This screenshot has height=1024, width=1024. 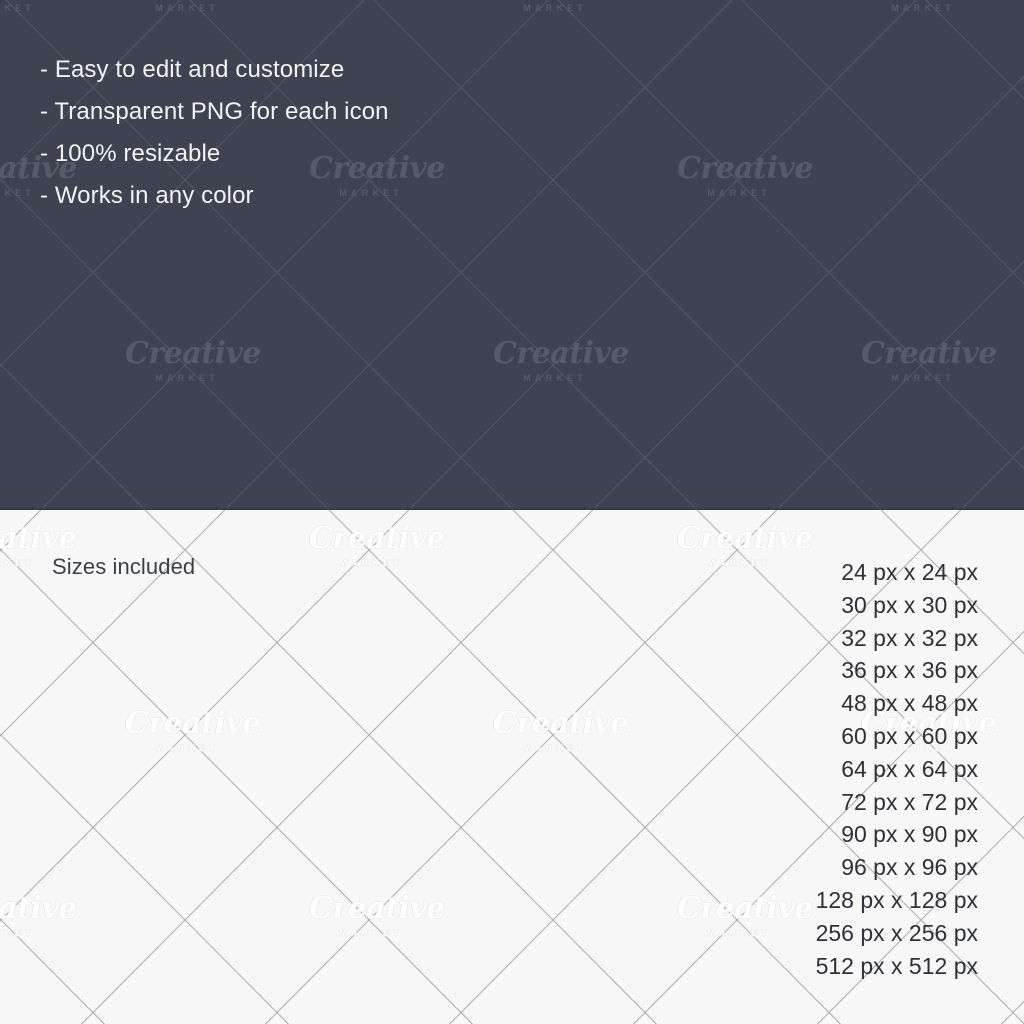 What do you see at coordinates (909, 670) in the screenshot?
I see `size-item: 36 px x 36 px` at bounding box center [909, 670].